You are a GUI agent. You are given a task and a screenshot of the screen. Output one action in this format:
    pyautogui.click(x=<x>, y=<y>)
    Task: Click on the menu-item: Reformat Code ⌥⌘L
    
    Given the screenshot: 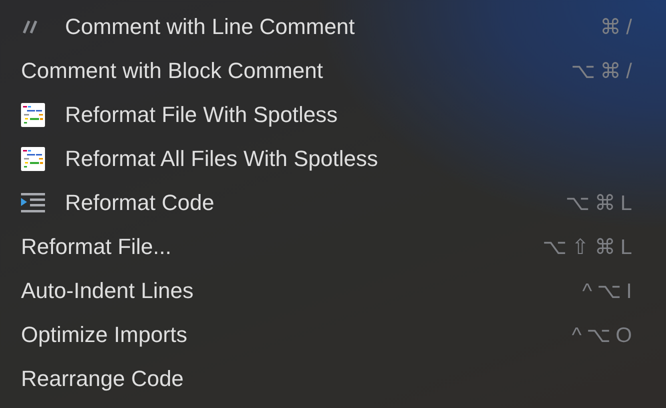 What is the action you would take?
    pyautogui.click(x=333, y=203)
    